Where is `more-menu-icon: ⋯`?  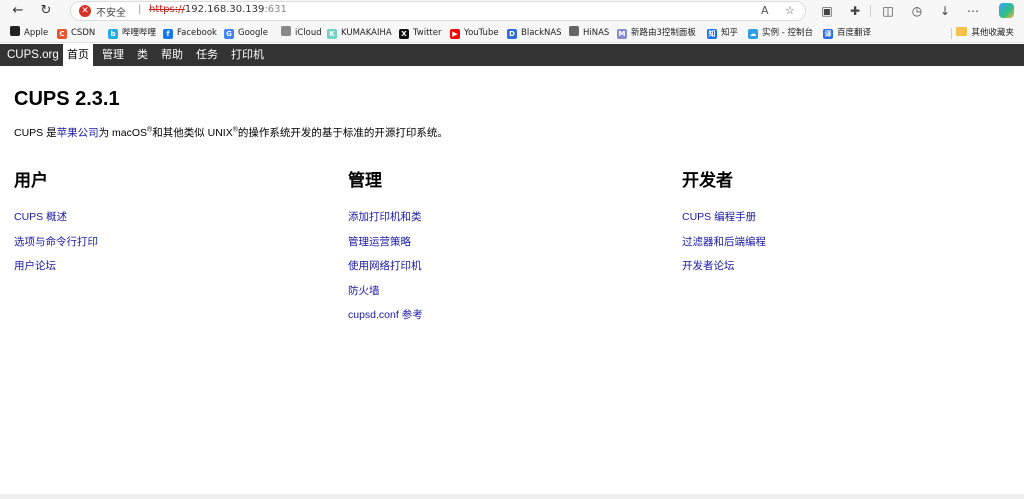 more-menu-icon: ⋯ is located at coordinates (973, 11).